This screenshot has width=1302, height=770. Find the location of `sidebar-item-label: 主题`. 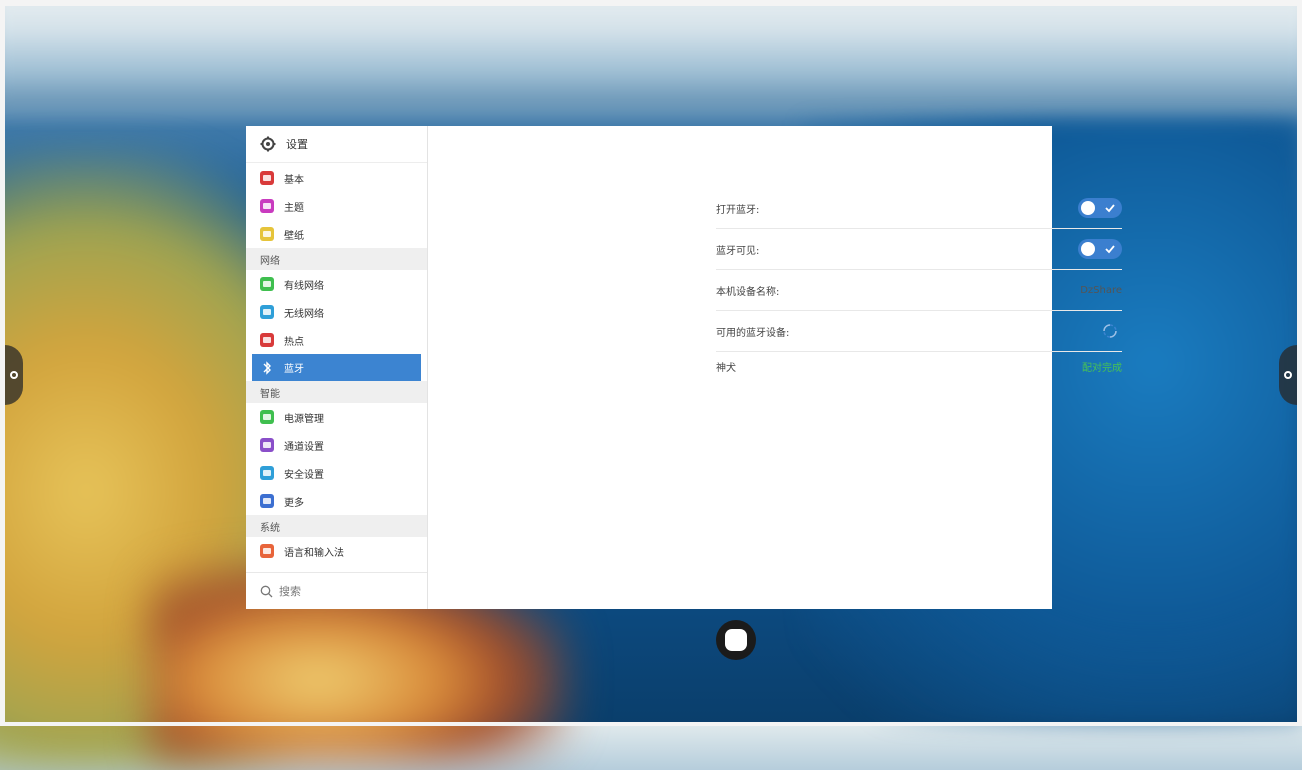

sidebar-item-label: 主题 is located at coordinates (294, 208).